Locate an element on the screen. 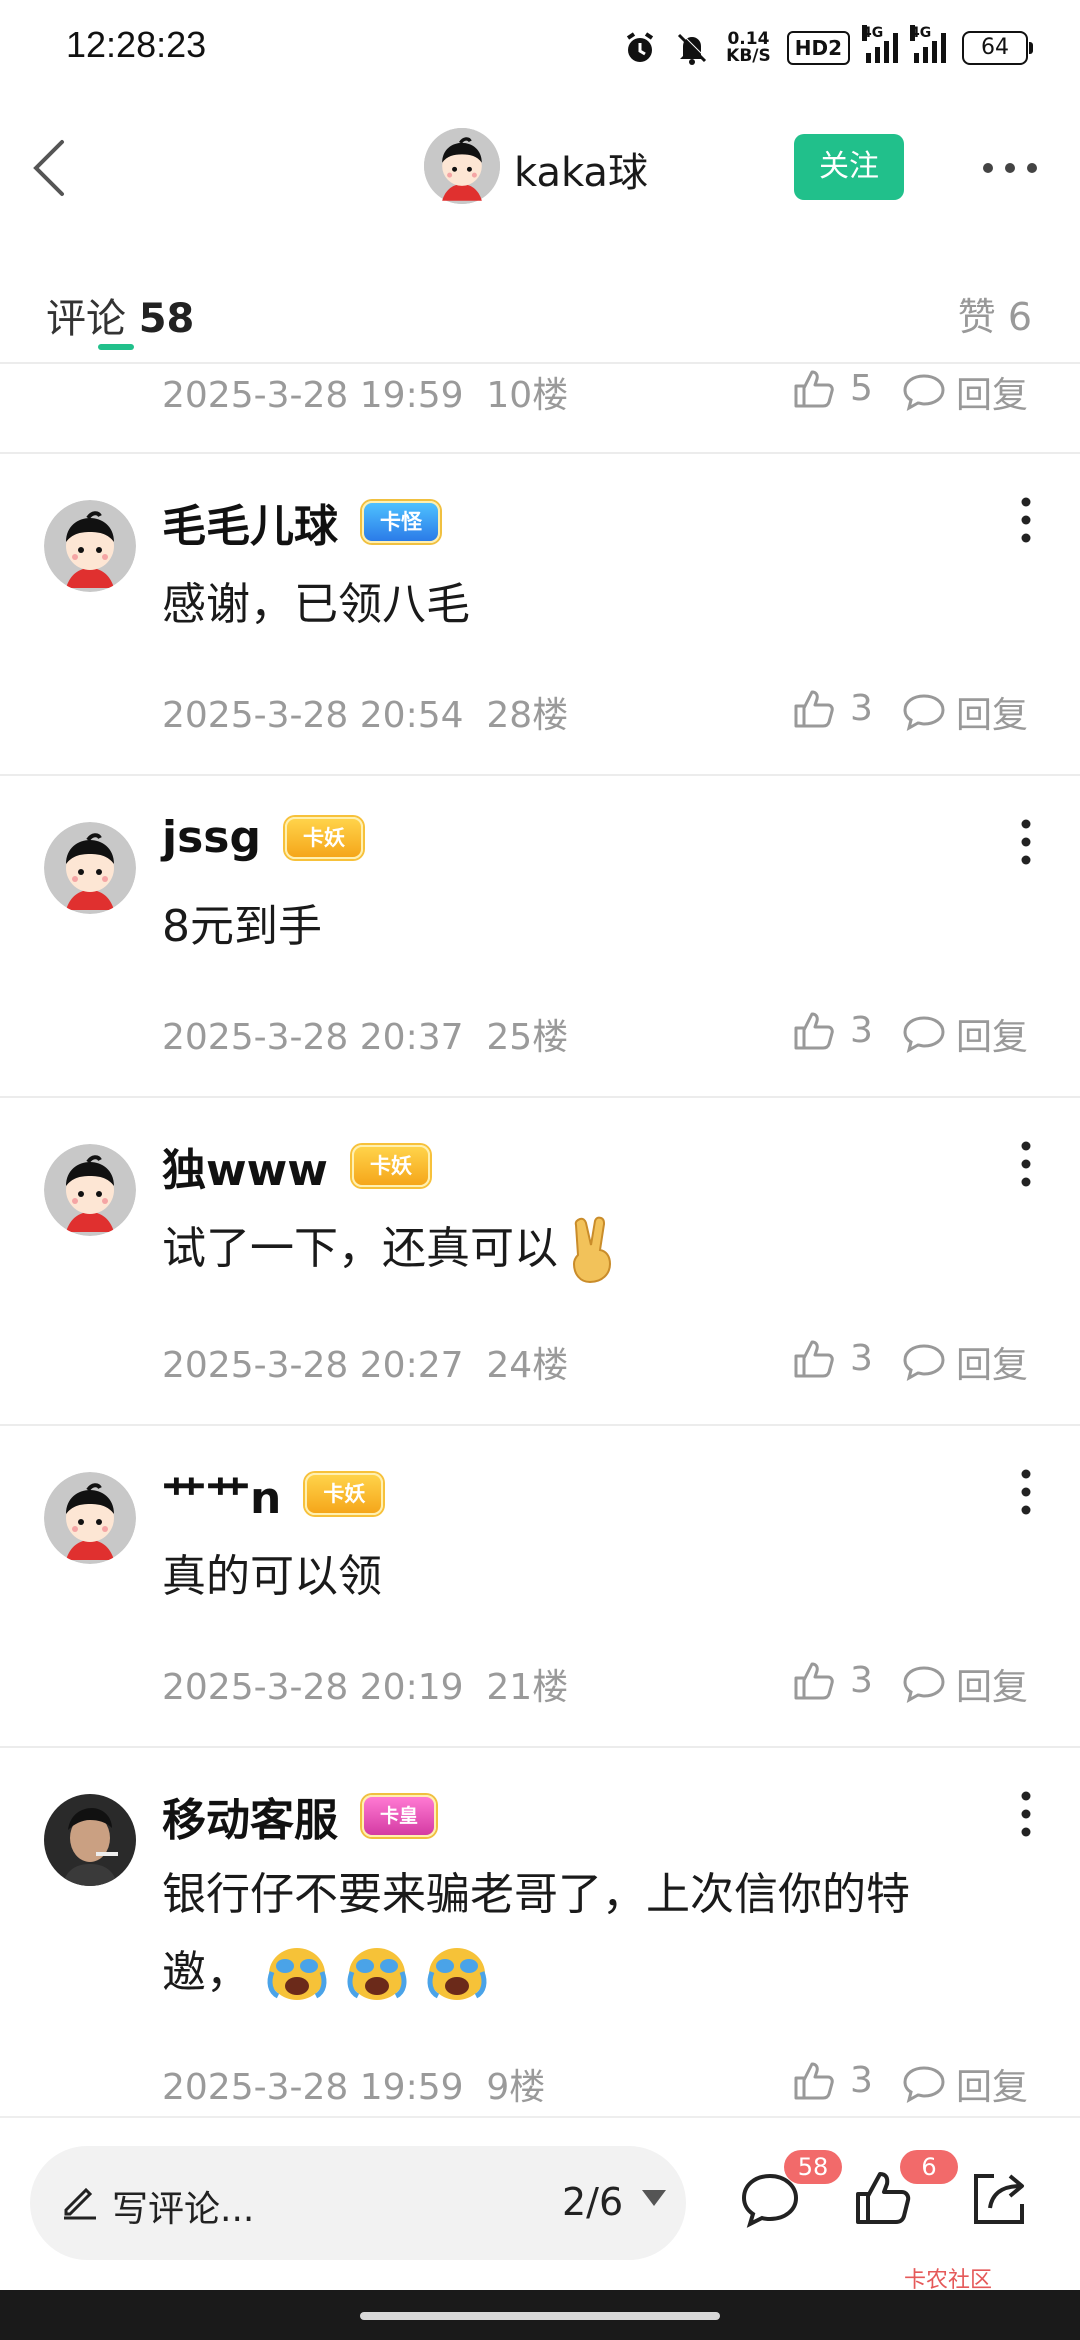  net-speed-unit: KB/S is located at coordinates (748, 56).